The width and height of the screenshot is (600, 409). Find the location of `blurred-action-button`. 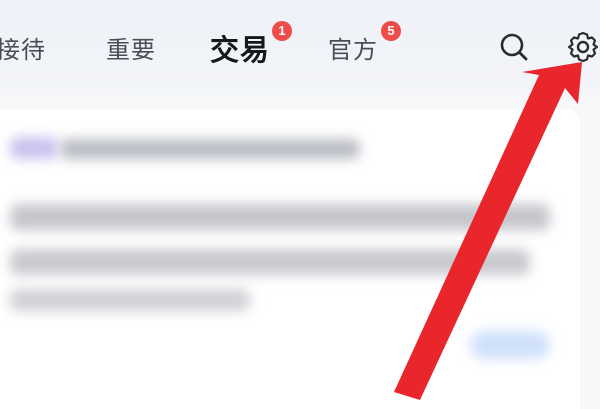

blurred-action-button is located at coordinates (510, 345).